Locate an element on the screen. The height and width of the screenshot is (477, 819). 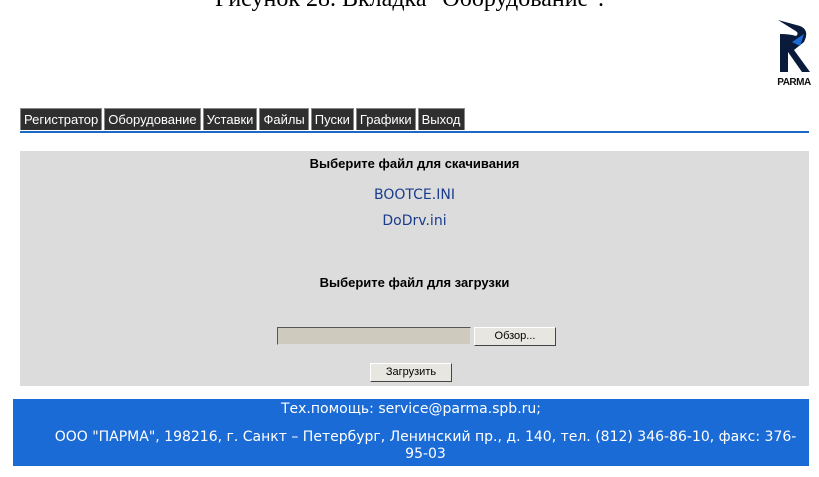
upload-heading: Выберите файл для загрузки is located at coordinates (414, 282).